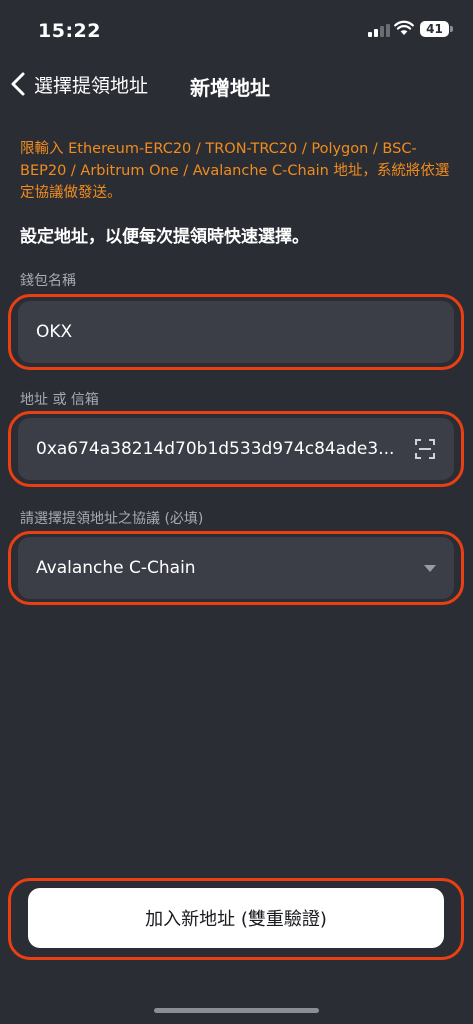 This screenshot has height=1024, width=473. What do you see at coordinates (430, 568) in the screenshot?
I see `chevron-down-icon` at bounding box center [430, 568].